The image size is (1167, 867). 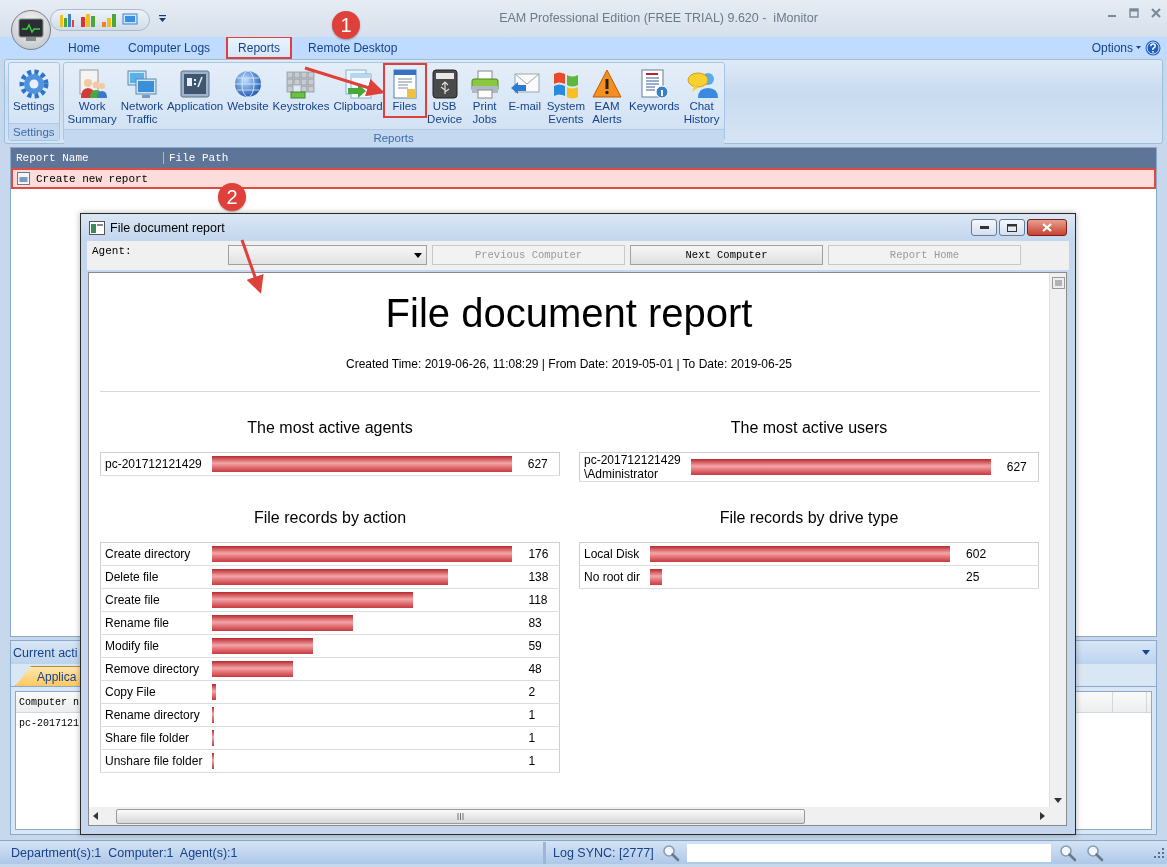 I want to click on ribbon-button: Application, so click(x=195, y=90).